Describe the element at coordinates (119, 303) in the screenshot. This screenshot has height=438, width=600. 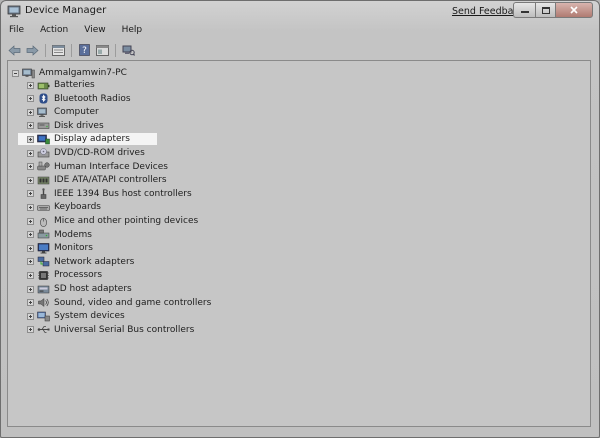
I see `tree-item-sound-video-and-game-controllers: Sound, video and game controllers` at that location.